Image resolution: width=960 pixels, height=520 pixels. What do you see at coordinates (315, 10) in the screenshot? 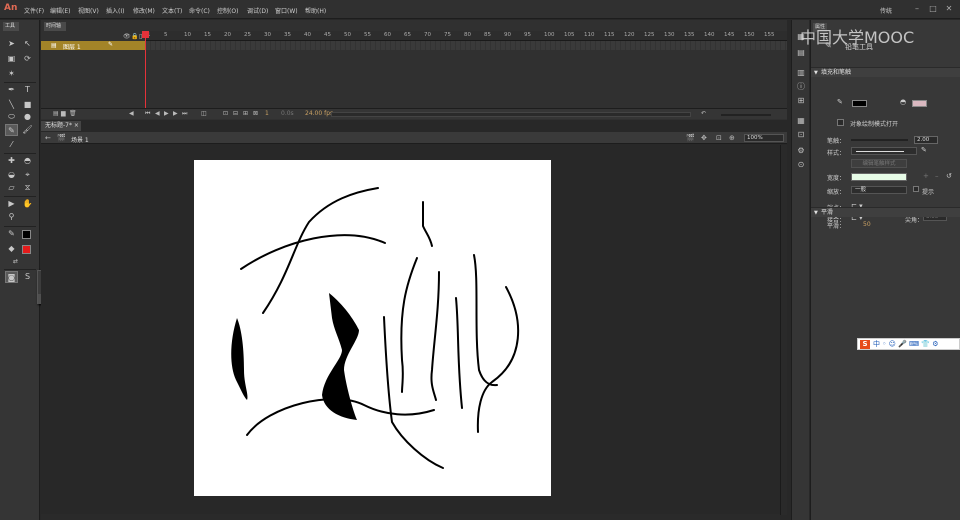
I see `menu-help: 帮助(H)` at bounding box center [315, 10].